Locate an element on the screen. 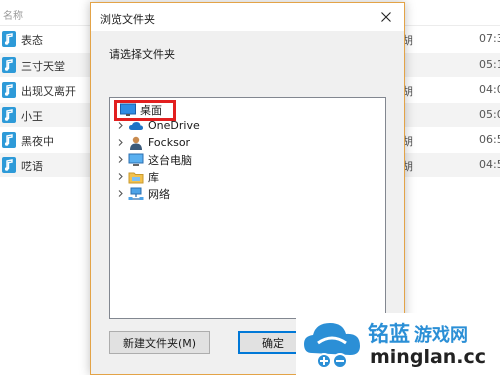 This screenshot has width=500, height=375. dialog-title: 浏览文件夹 is located at coordinates (127, 19).